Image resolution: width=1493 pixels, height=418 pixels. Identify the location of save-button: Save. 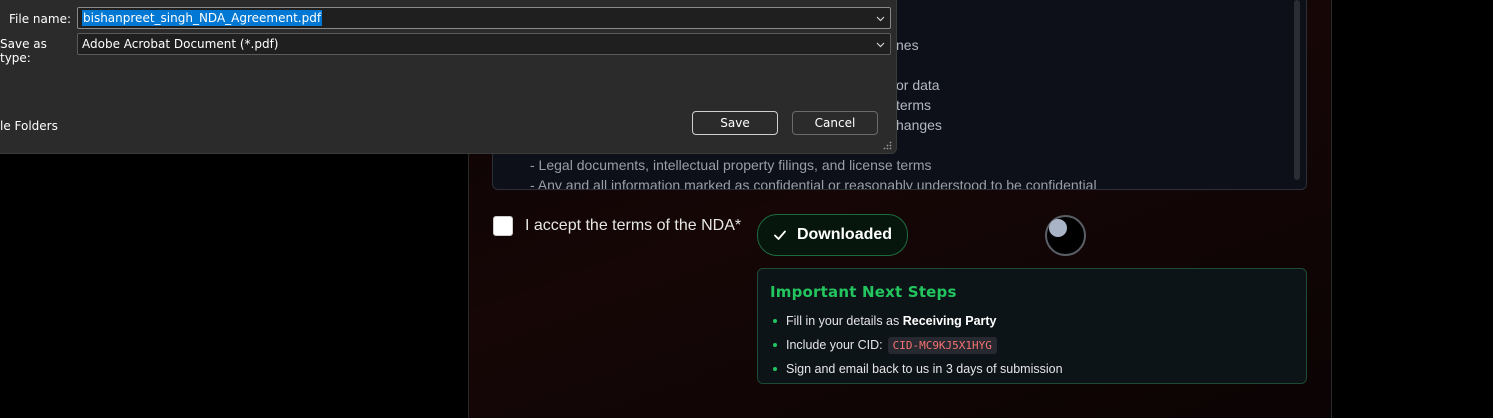
(735, 123).